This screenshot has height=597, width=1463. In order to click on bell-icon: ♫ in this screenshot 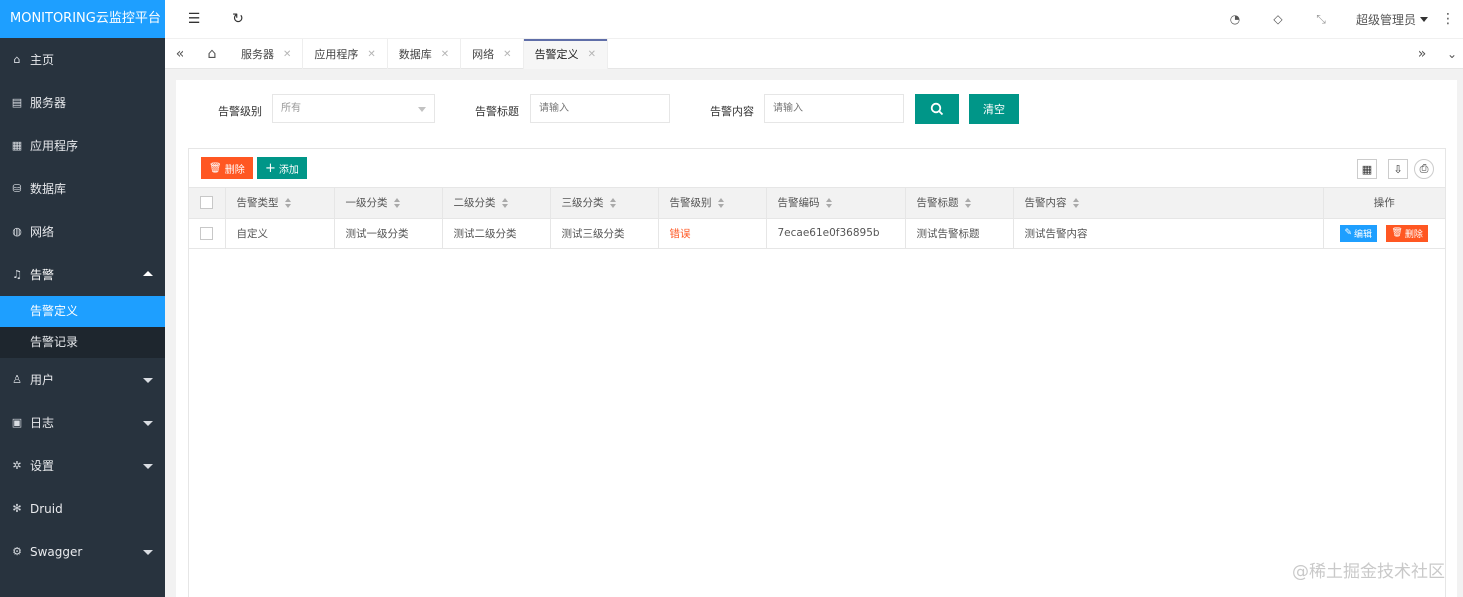, I will do `click(17, 274)`.